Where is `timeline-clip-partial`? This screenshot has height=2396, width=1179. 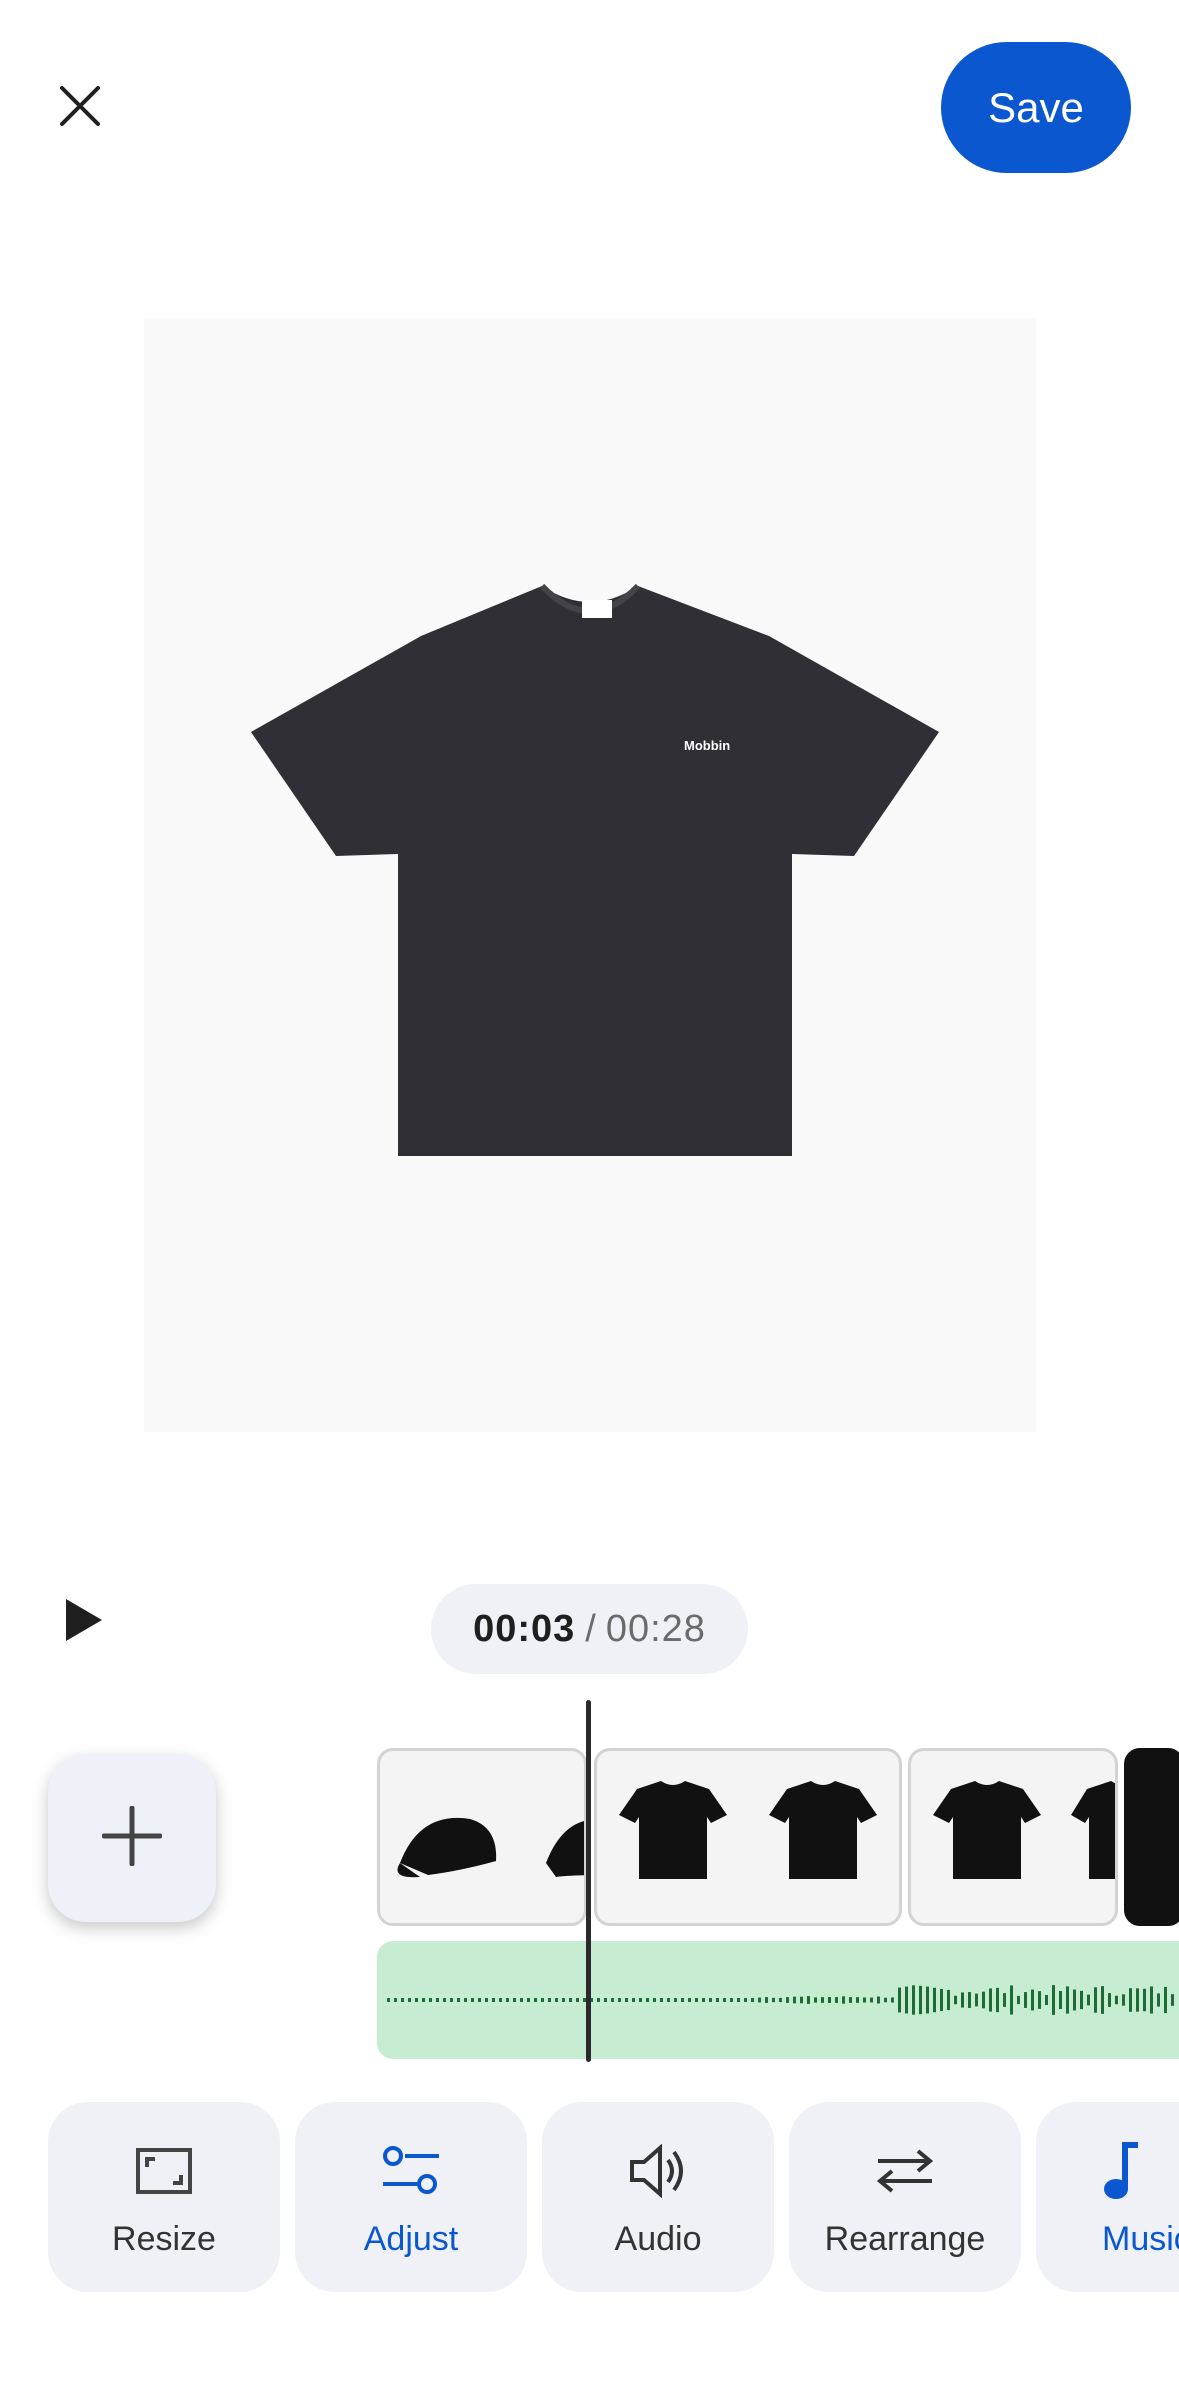
timeline-clip-partial is located at coordinates (1151, 1837).